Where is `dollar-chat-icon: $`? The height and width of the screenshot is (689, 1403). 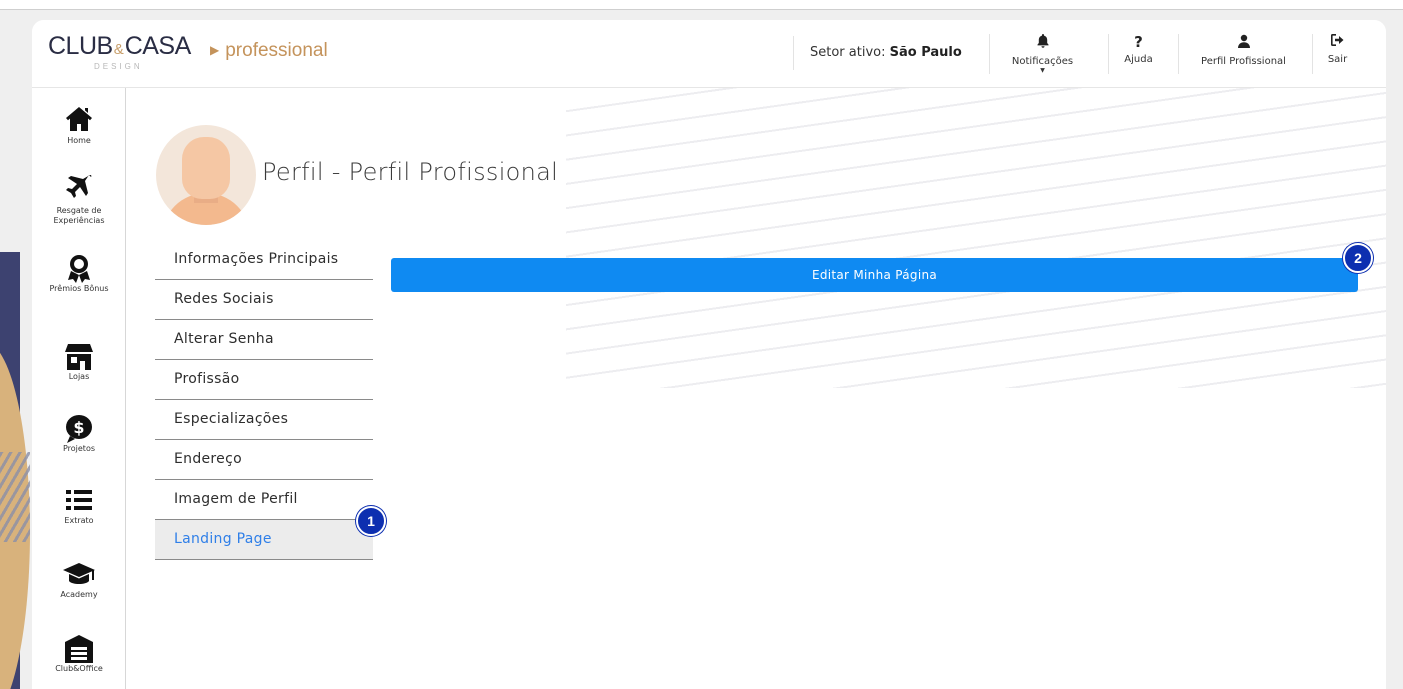
dollar-chat-icon: $ is located at coordinates (79, 429).